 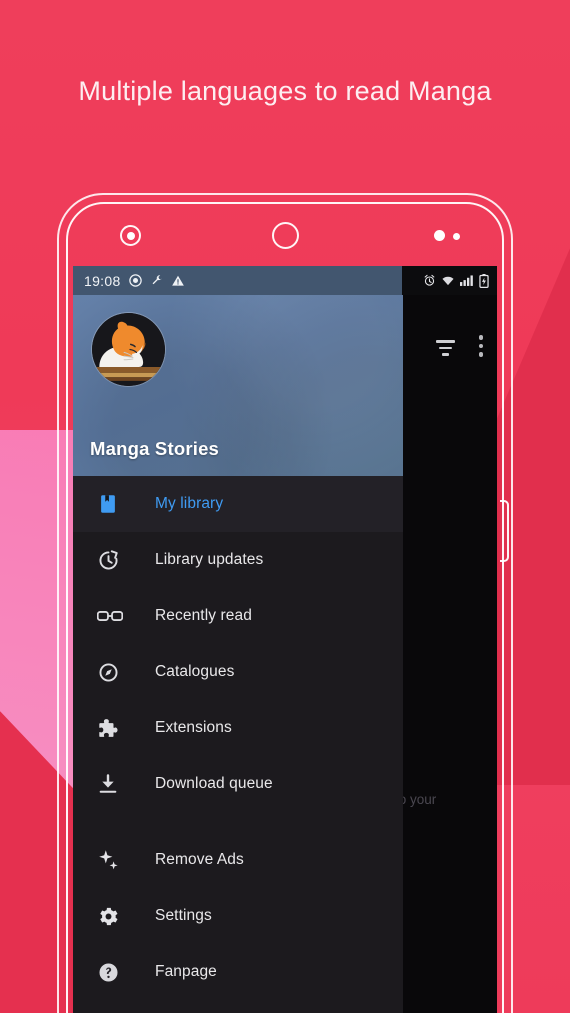 I want to click on sidebar-item-settings: Settings, so click(x=238, y=916).